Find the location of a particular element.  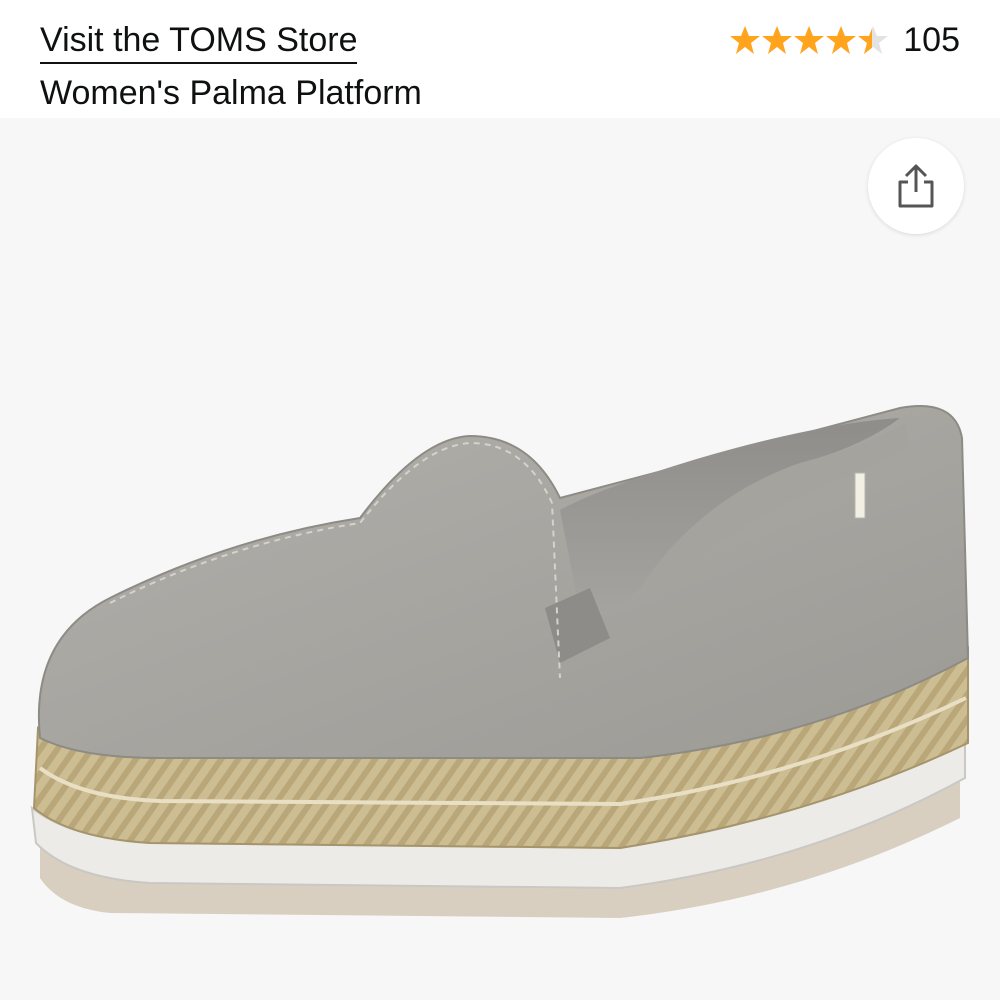

star-rating-icon is located at coordinates (809, 40).